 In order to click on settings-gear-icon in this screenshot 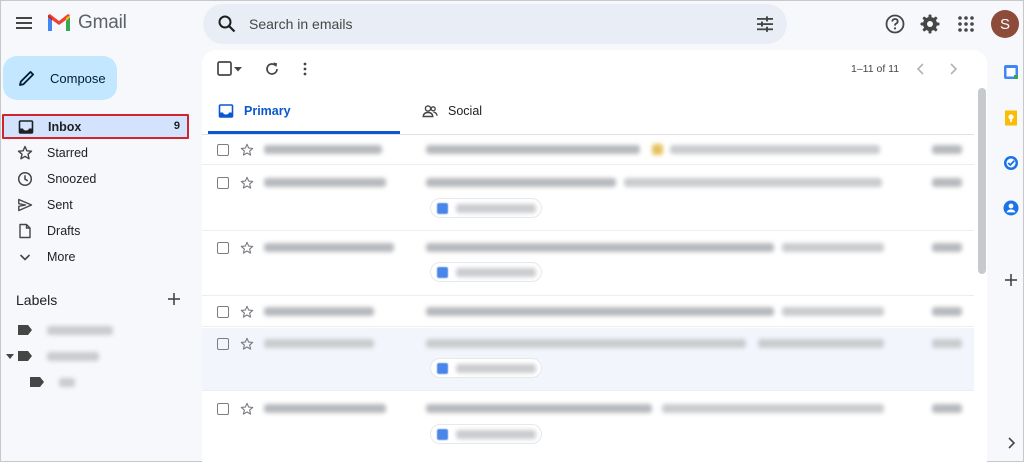, I will do `click(930, 24)`.